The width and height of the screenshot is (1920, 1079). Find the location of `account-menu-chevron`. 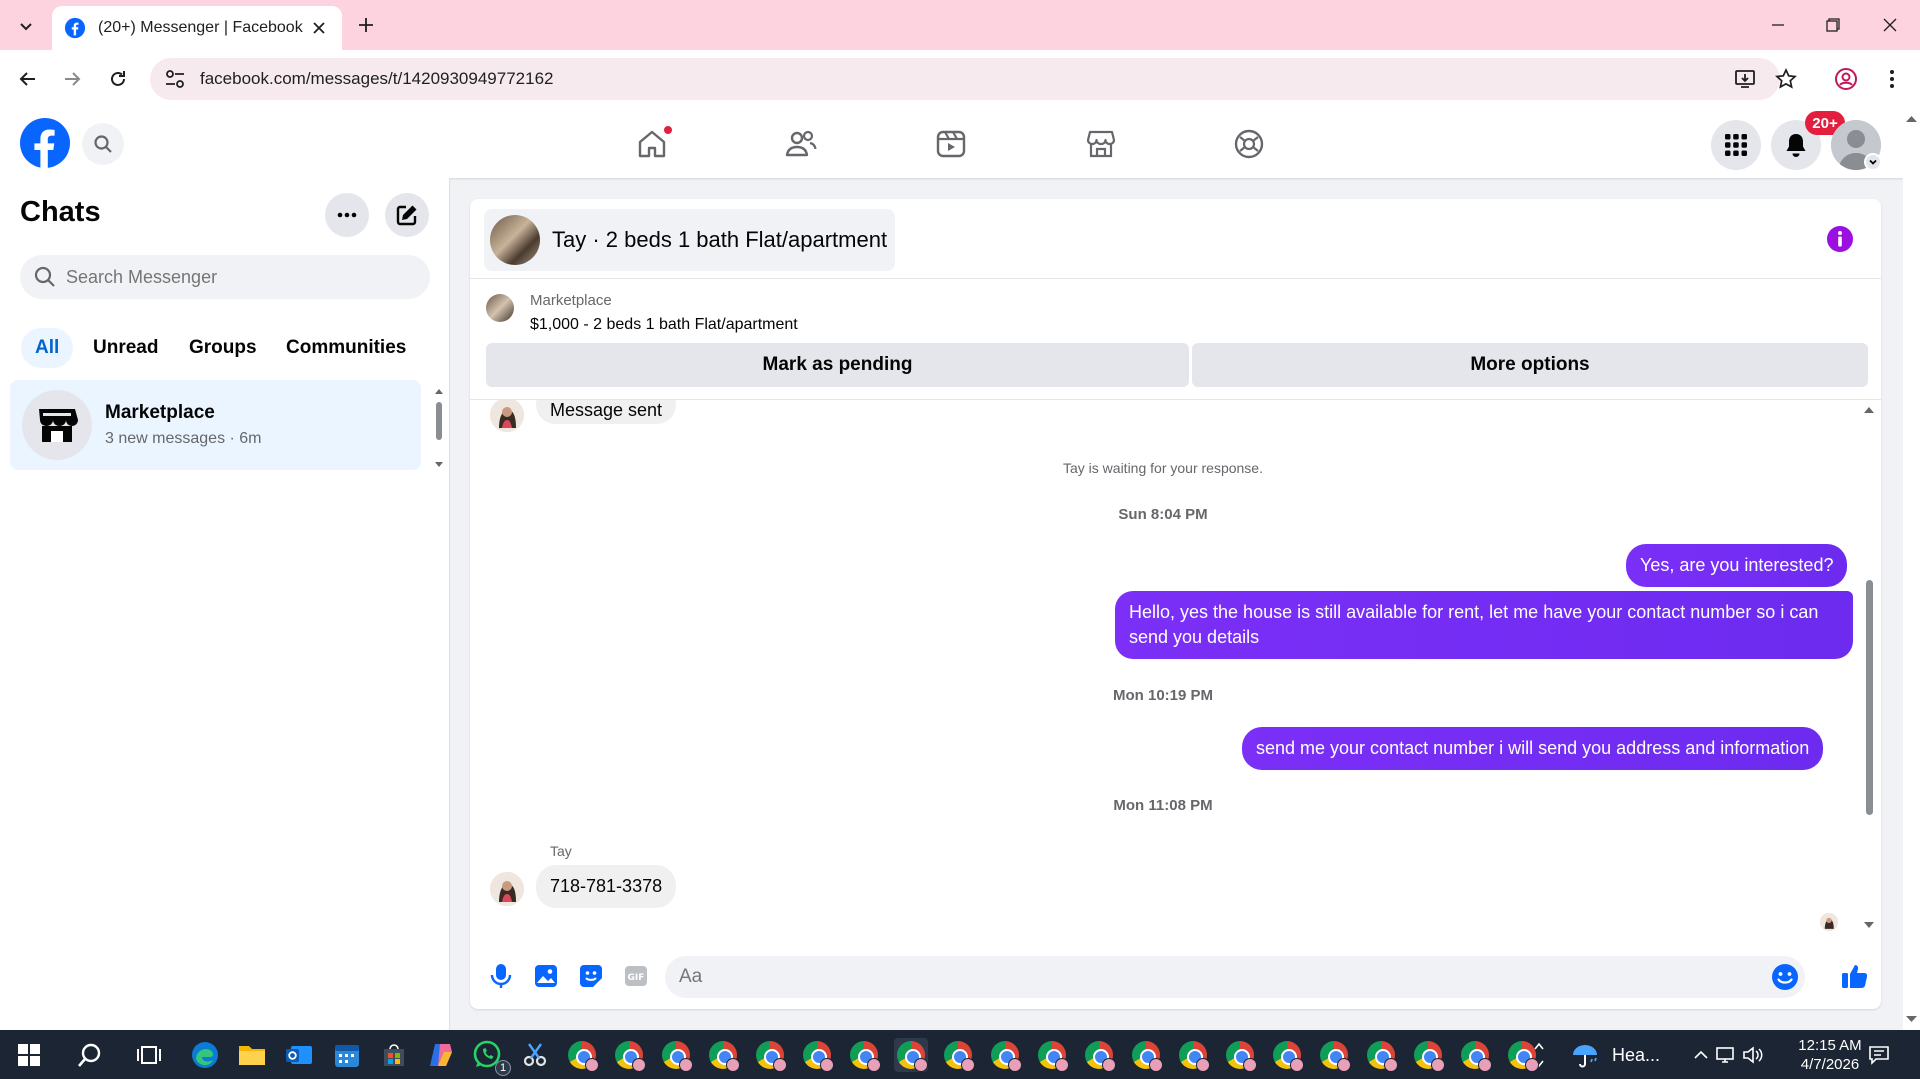

account-menu-chevron is located at coordinates (1873, 162).